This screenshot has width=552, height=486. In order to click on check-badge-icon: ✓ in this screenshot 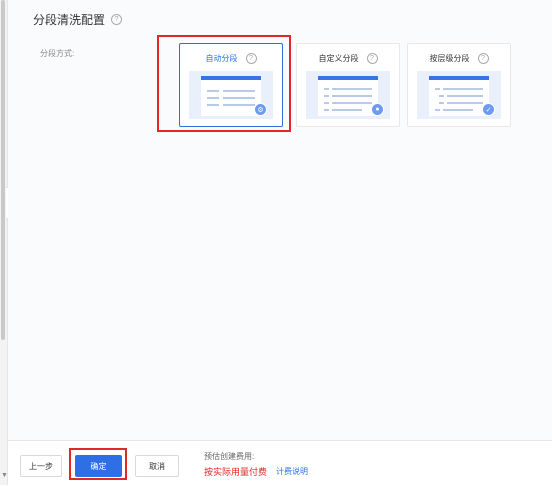, I will do `click(488, 109)`.